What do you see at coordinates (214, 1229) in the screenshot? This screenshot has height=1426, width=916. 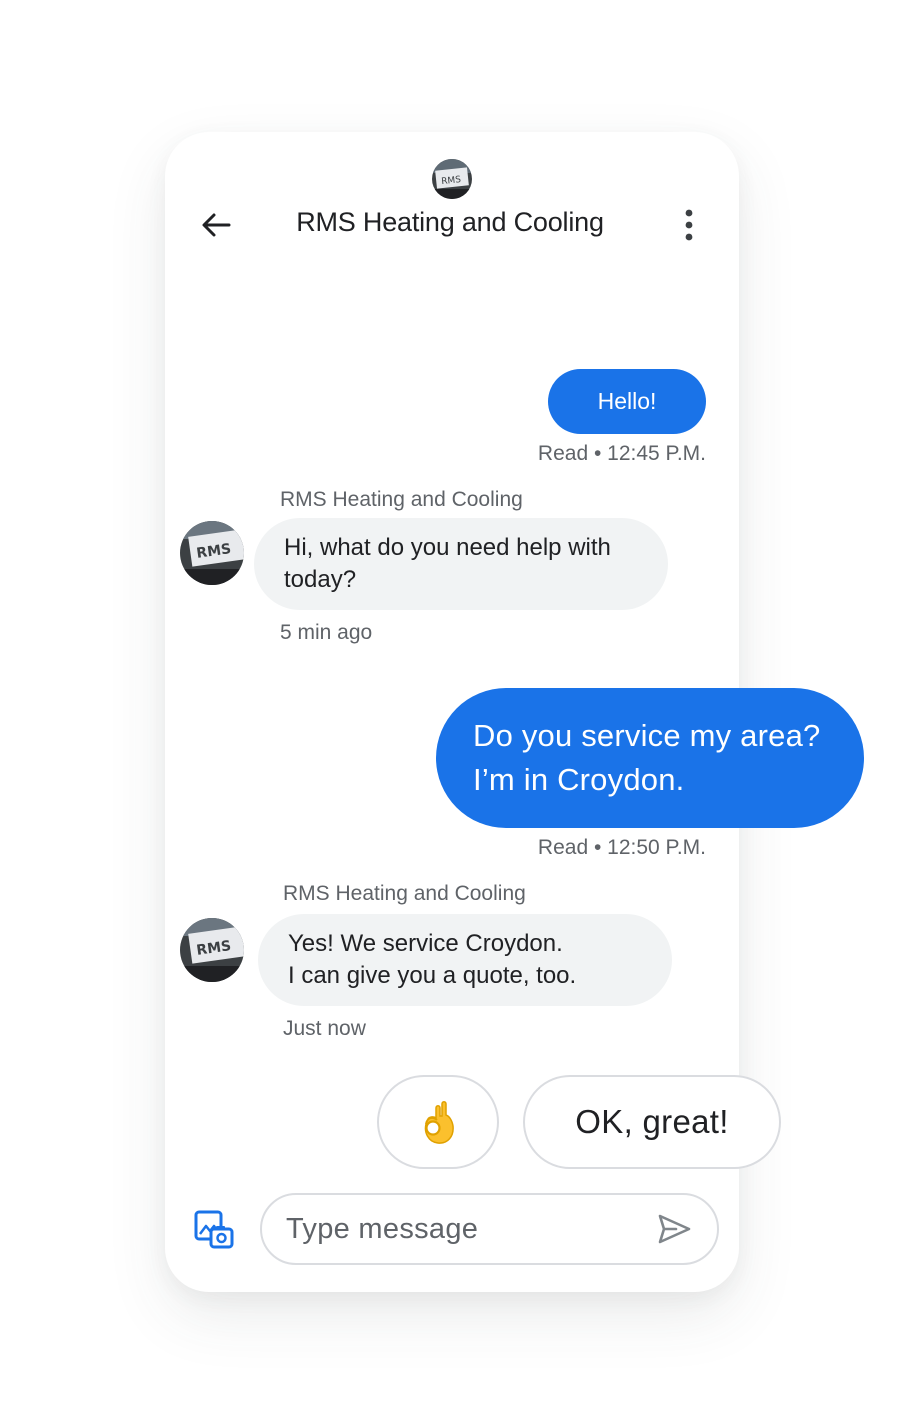 I see `add-photo-icon` at bounding box center [214, 1229].